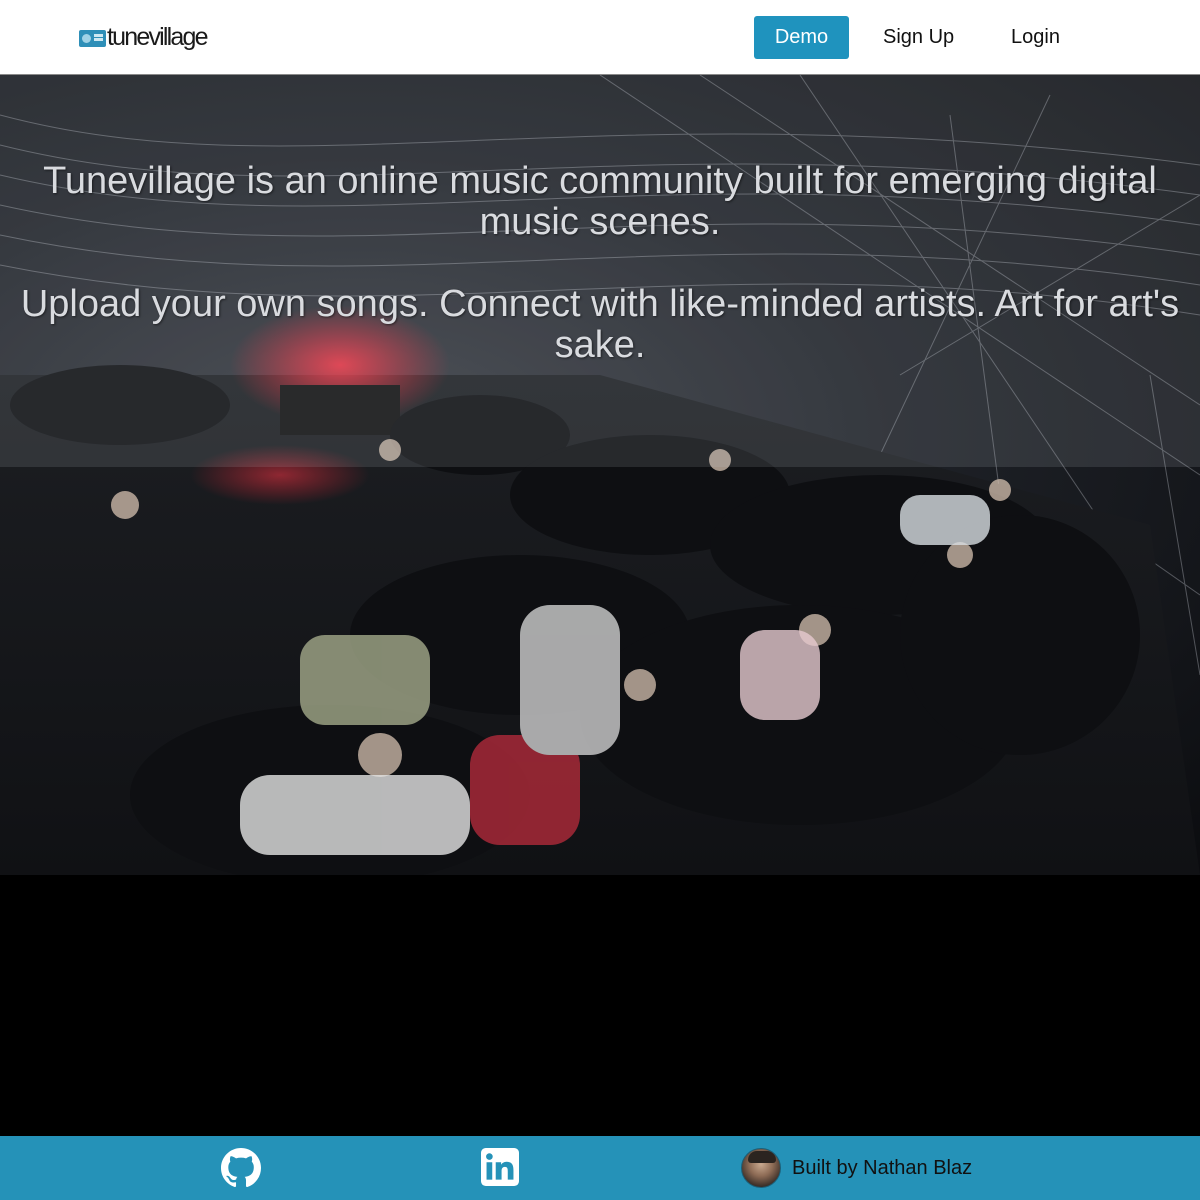 The width and height of the screenshot is (1200, 1200). Describe the element at coordinates (501, 1168) in the screenshot. I see `linkedin-icon` at that location.